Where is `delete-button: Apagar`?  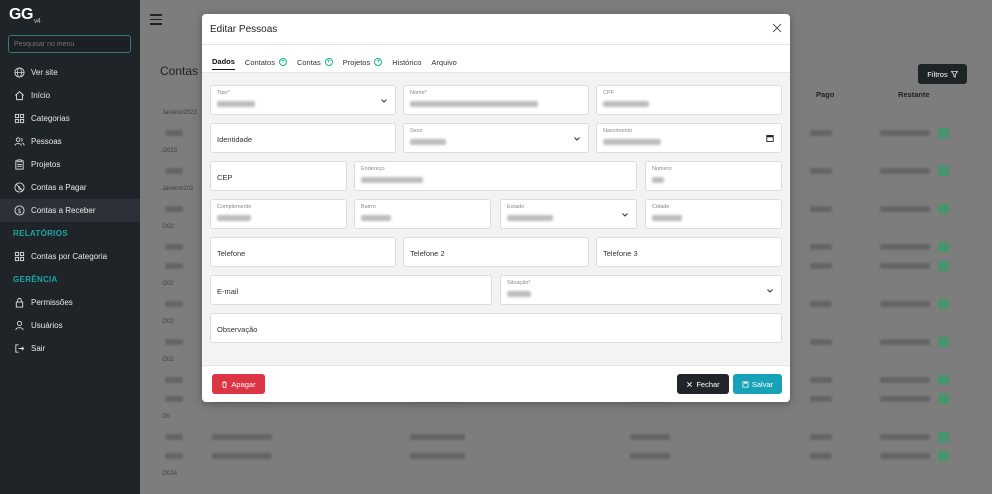
delete-button: Apagar is located at coordinates (238, 384).